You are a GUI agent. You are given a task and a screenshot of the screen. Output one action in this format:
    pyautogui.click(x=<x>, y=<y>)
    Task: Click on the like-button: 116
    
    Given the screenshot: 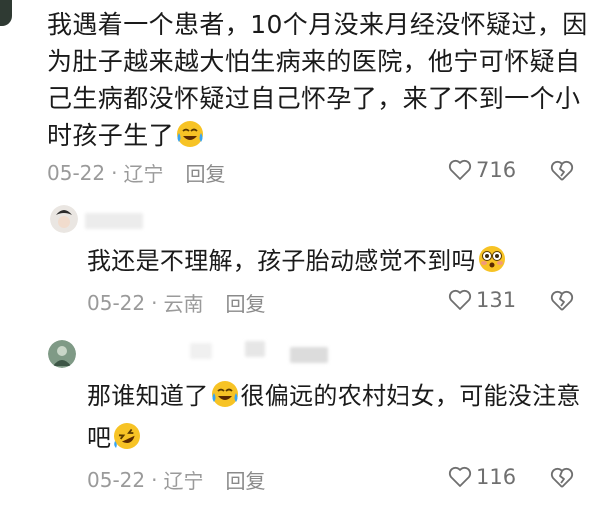 What is the action you would take?
    pyautogui.click(x=482, y=477)
    